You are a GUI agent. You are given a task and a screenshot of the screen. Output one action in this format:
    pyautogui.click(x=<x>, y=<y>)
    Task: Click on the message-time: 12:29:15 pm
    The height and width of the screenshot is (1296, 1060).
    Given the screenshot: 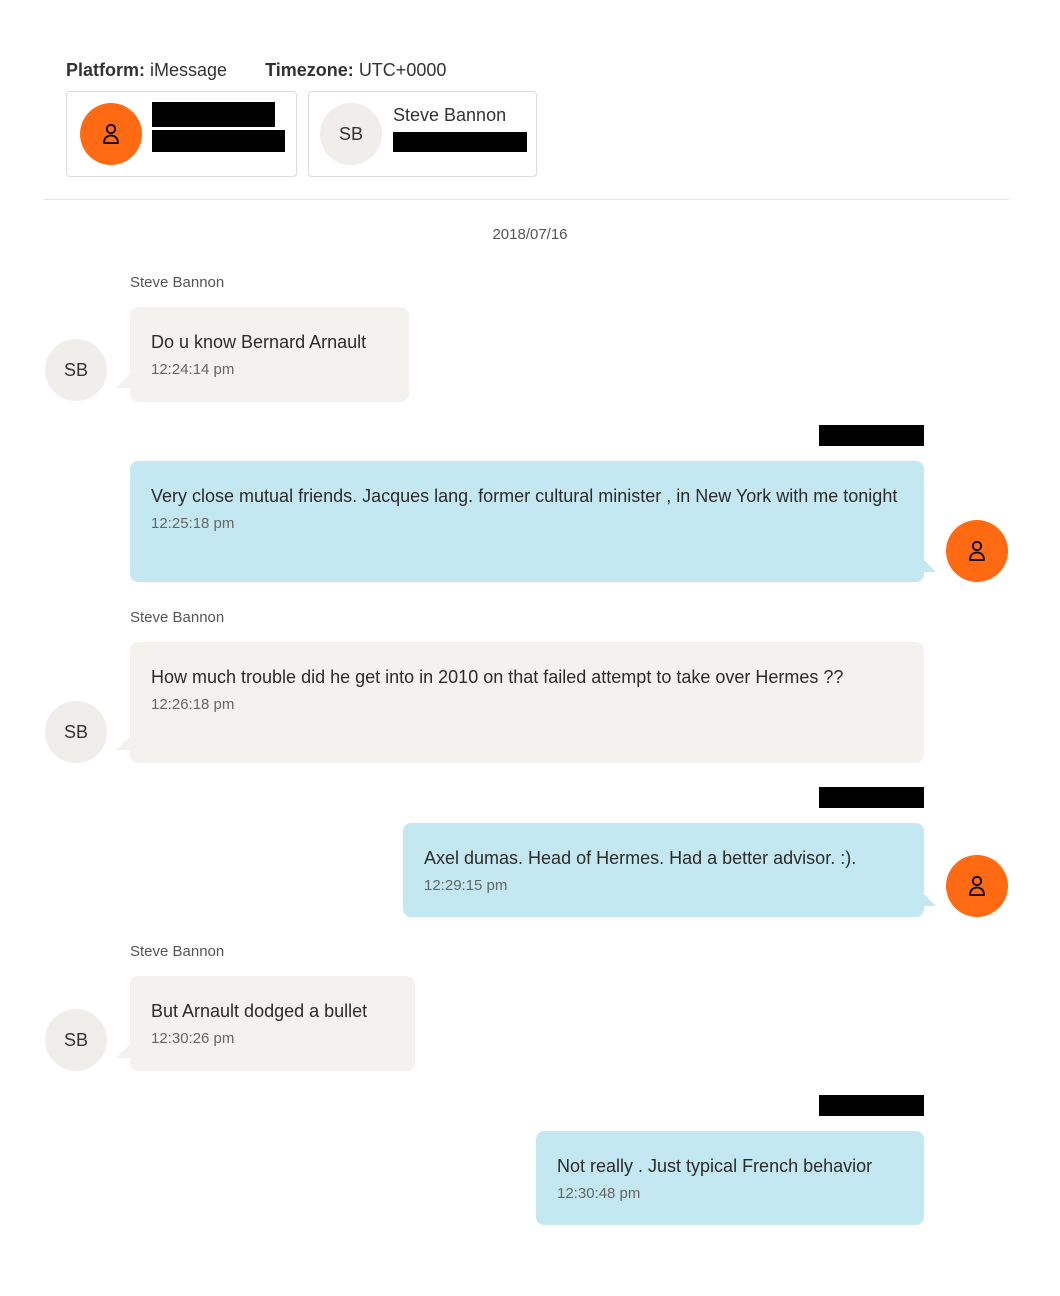 What is the action you would take?
    pyautogui.click(x=466, y=885)
    